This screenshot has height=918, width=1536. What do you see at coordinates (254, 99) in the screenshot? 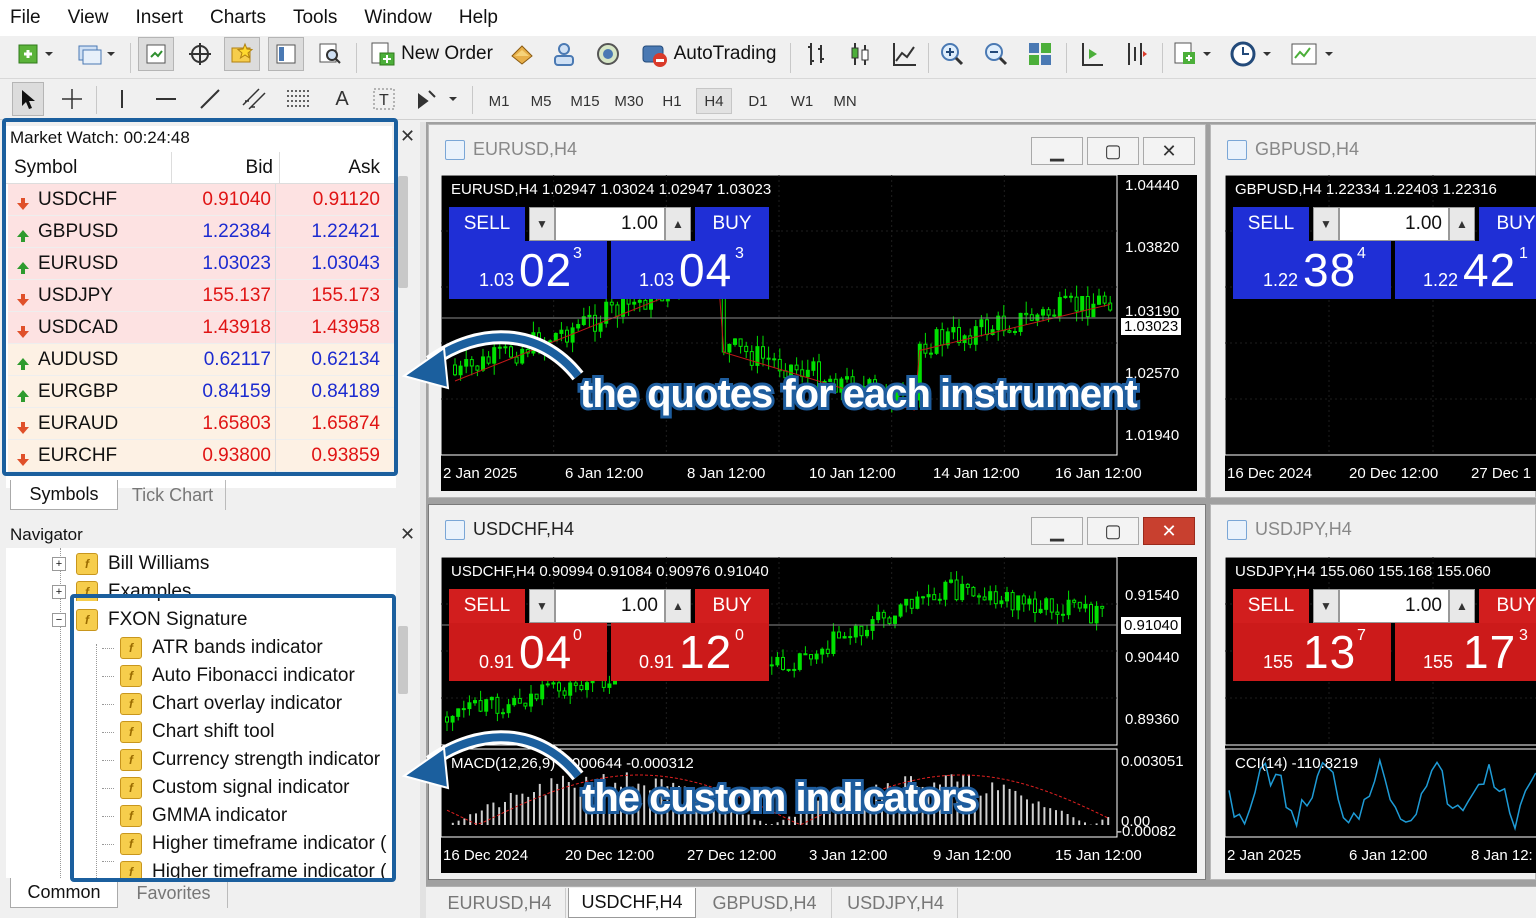
I see `channel-icon` at bounding box center [254, 99].